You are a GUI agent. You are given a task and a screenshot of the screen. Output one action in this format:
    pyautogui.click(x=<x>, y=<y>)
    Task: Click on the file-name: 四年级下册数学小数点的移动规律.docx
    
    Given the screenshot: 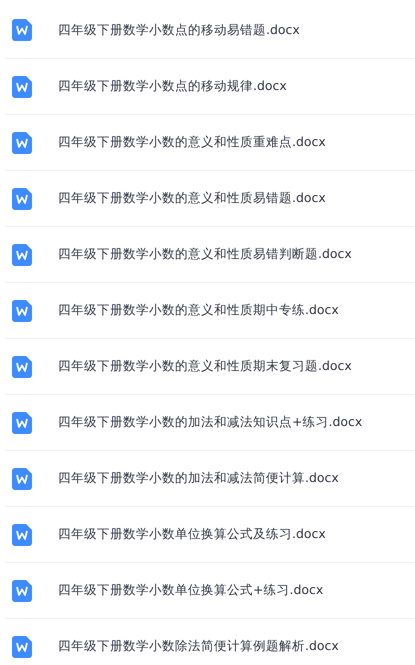 What is the action you would take?
    pyautogui.click(x=172, y=86)
    